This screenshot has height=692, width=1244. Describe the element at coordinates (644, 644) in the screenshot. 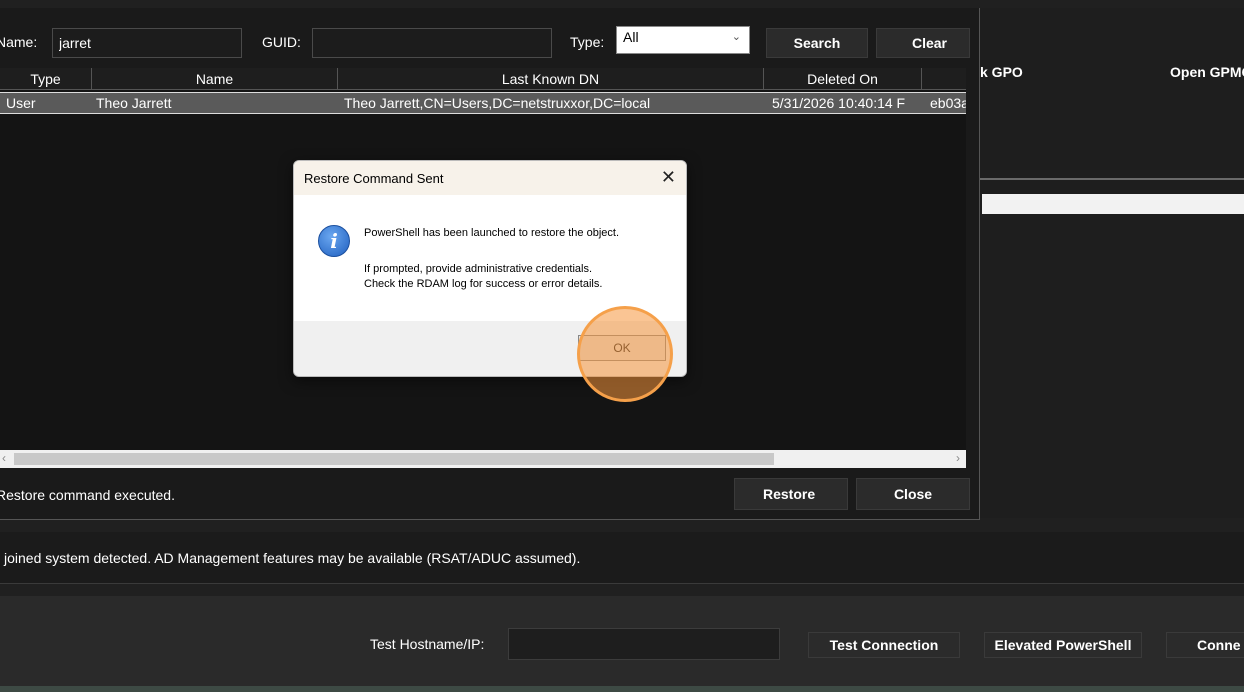

I see `hostname-input` at that location.